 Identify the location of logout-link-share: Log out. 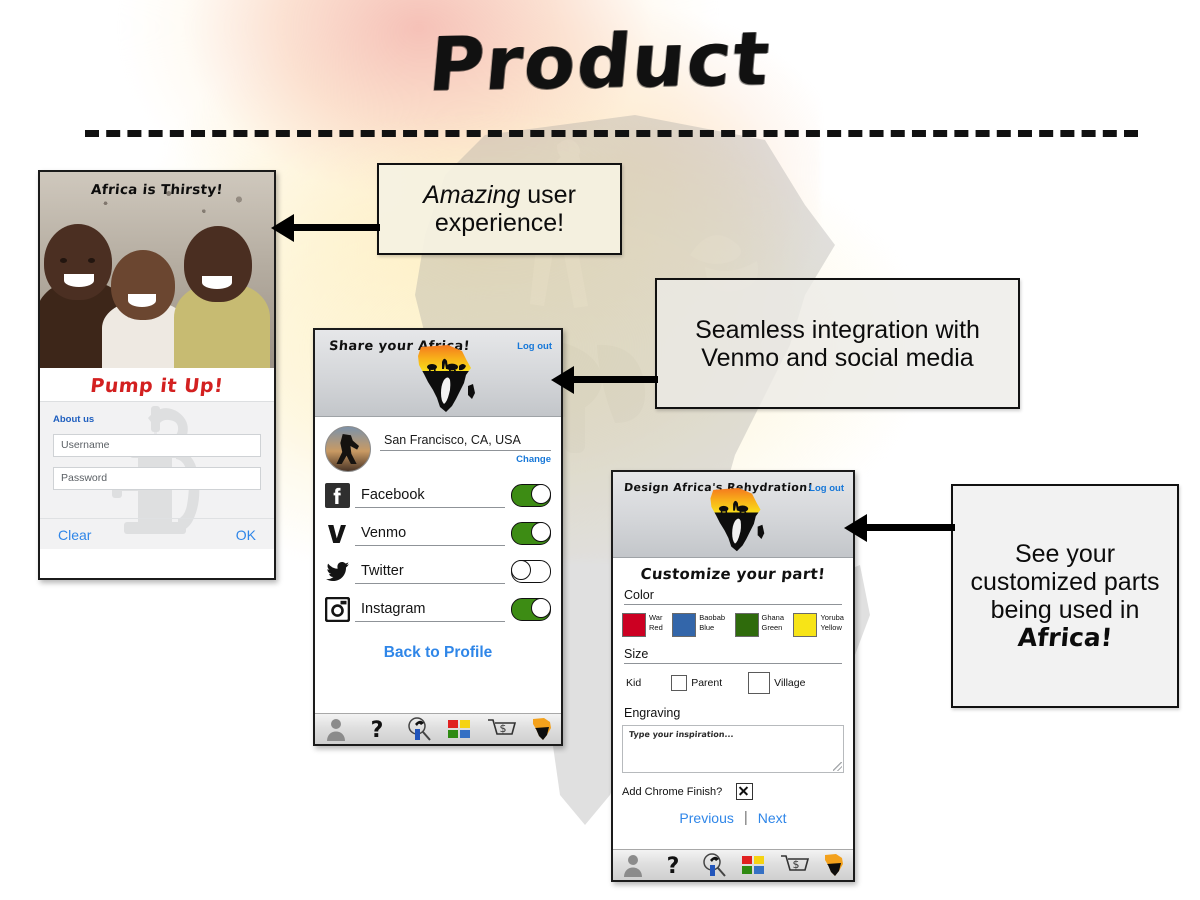
(534, 346).